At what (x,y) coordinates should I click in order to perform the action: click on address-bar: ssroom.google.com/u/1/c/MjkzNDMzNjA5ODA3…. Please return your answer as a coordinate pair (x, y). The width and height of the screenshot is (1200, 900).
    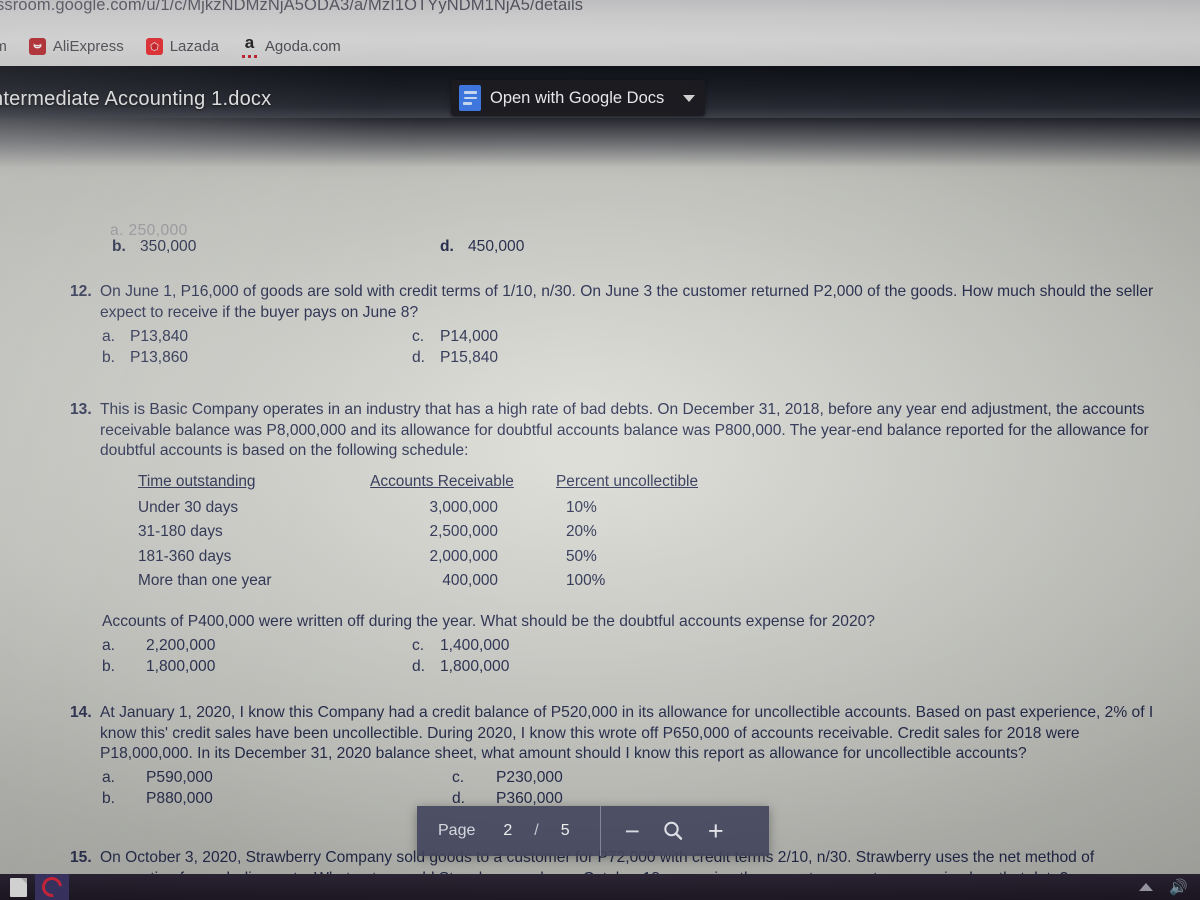
    Looking at the image, I should click on (600, 11).